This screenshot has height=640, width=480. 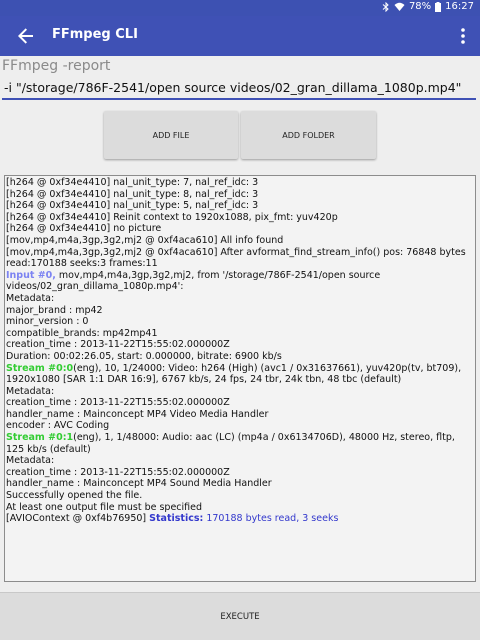 What do you see at coordinates (74, 496) in the screenshot?
I see `log-line: Successfully opened the file.` at bounding box center [74, 496].